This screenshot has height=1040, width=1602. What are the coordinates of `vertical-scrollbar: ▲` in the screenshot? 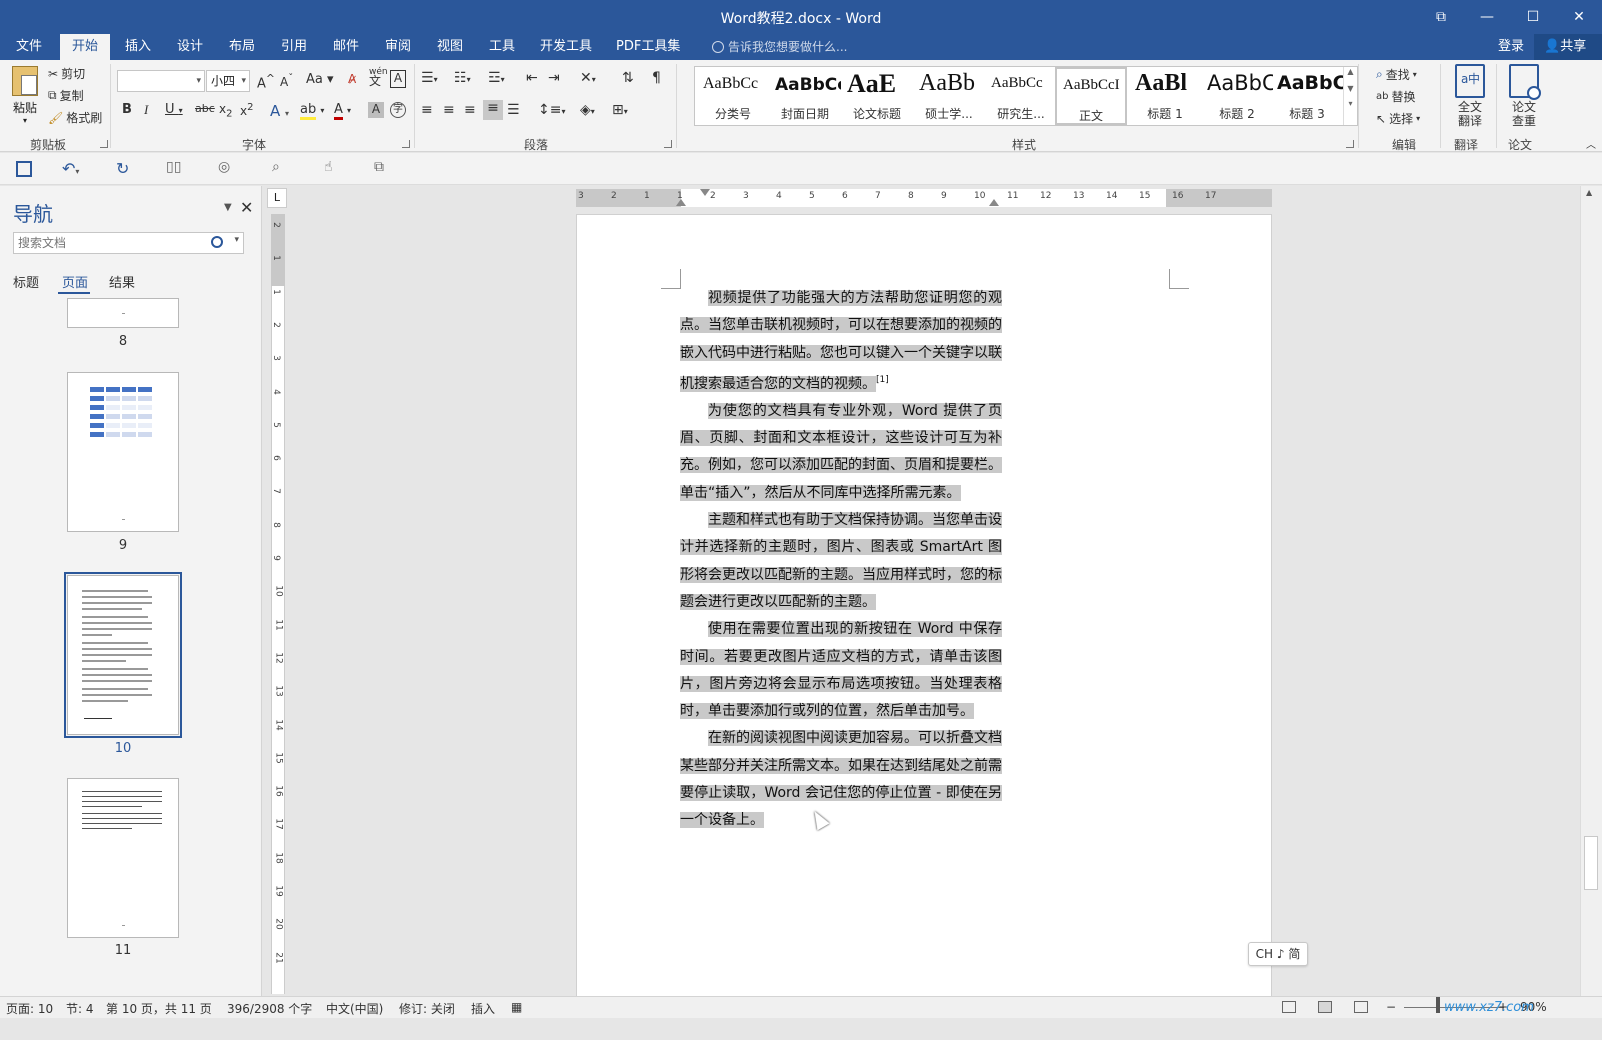 It's located at (1591, 591).